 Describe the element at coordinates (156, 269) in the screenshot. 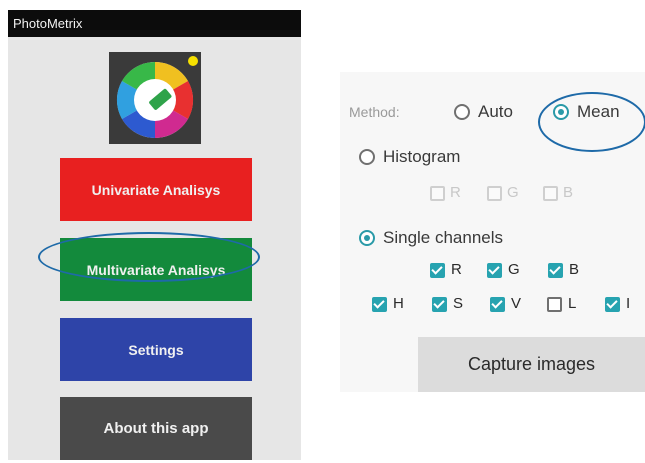

I see `multivariate-analysis-button: Multivariate Analisys` at that location.